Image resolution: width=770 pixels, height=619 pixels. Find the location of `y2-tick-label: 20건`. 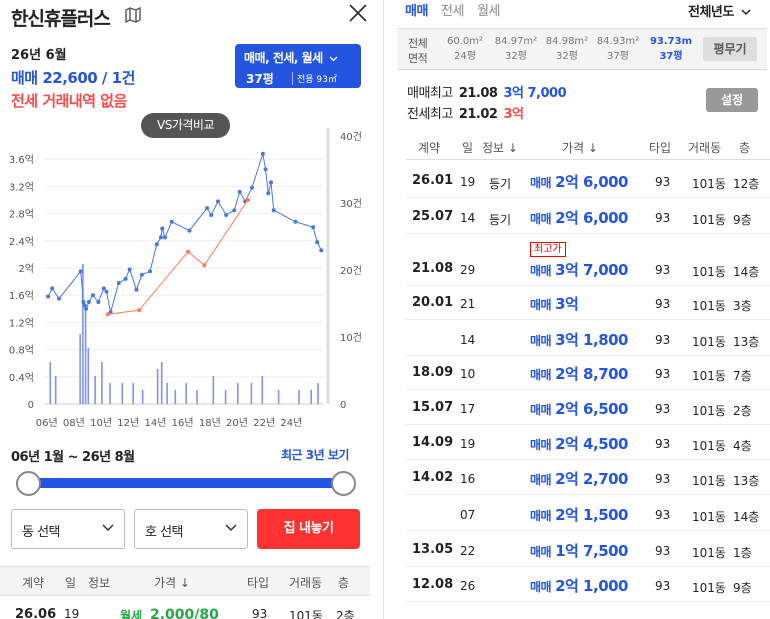

y2-tick-label: 20건 is located at coordinates (351, 271).